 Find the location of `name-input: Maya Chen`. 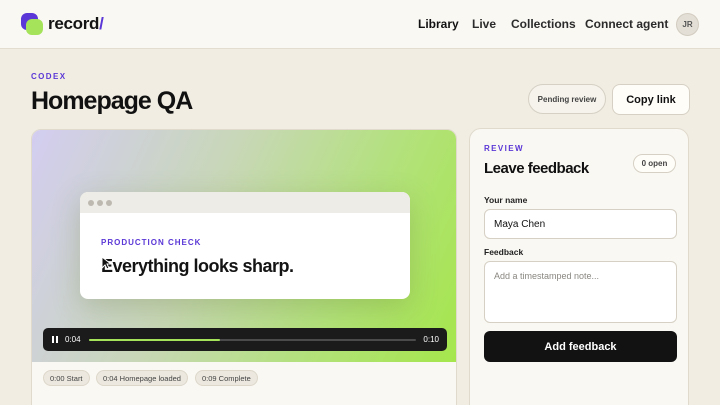

name-input: Maya Chen is located at coordinates (580, 224).